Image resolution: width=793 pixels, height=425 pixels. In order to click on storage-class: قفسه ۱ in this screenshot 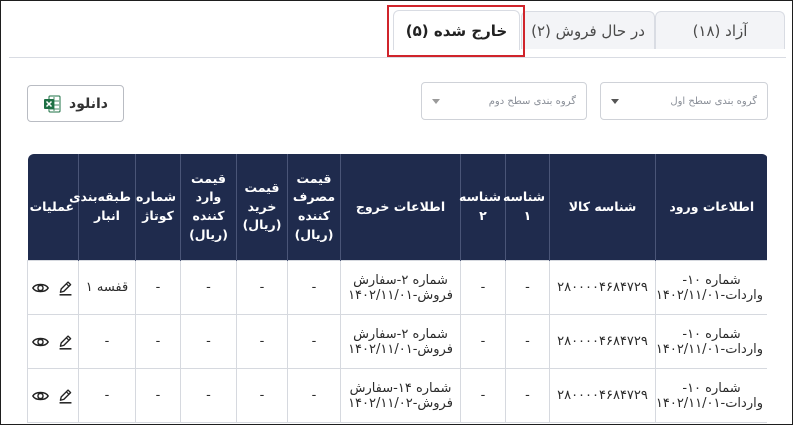, I will do `click(107, 287)`.